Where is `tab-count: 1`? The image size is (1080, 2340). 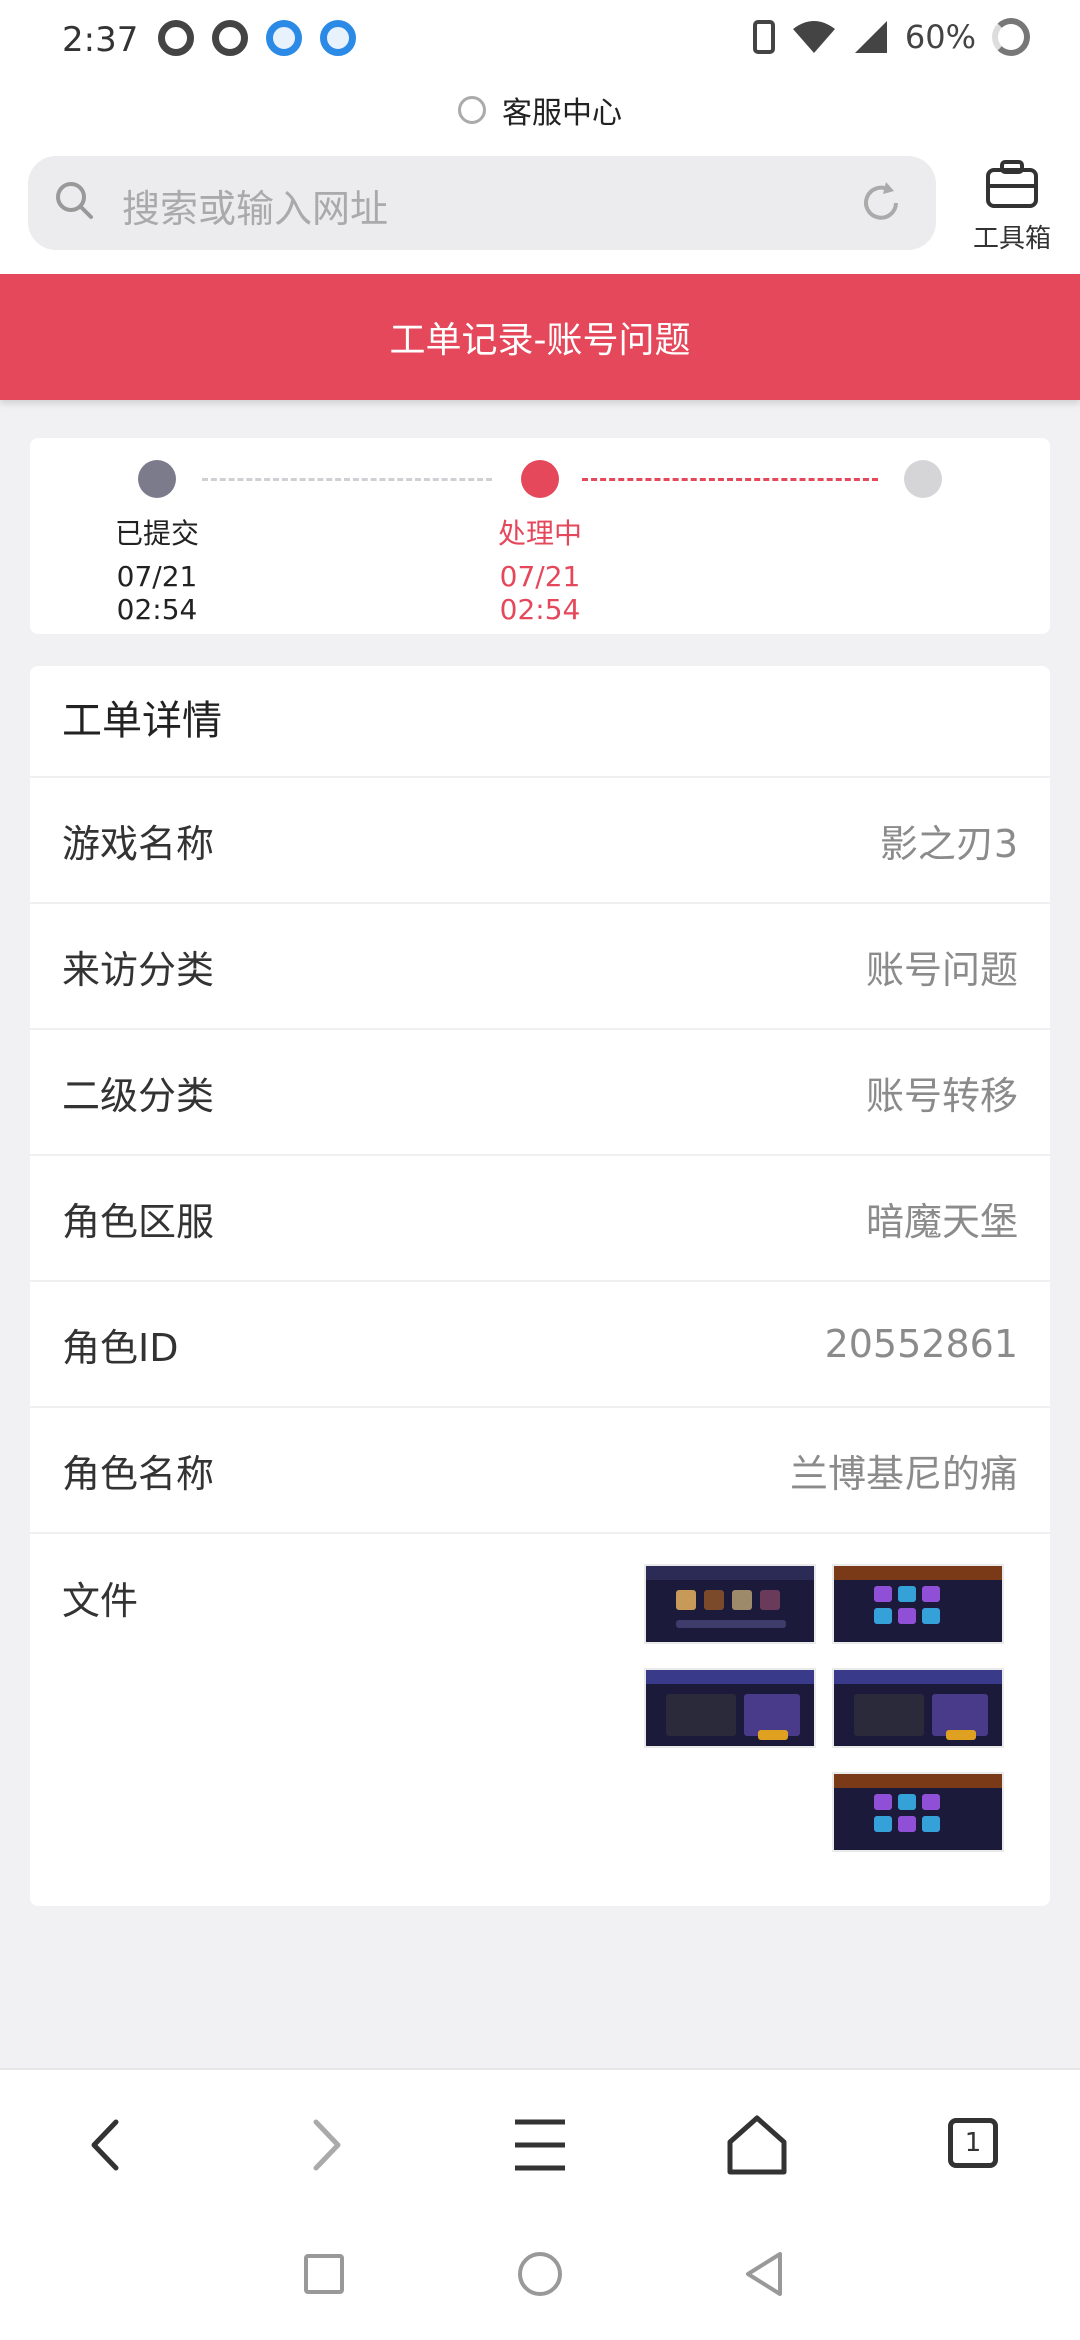
tab-count: 1 is located at coordinates (973, 2143).